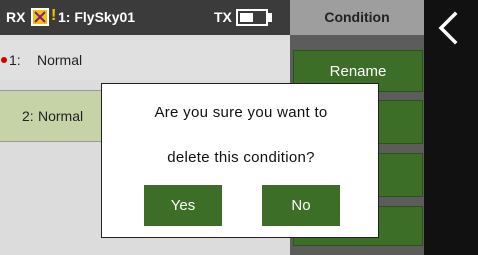  What do you see at coordinates (241, 112) in the screenshot?
I see `dialog-message-line-1: Are you sure you want to` at bounding box center [241, 112].